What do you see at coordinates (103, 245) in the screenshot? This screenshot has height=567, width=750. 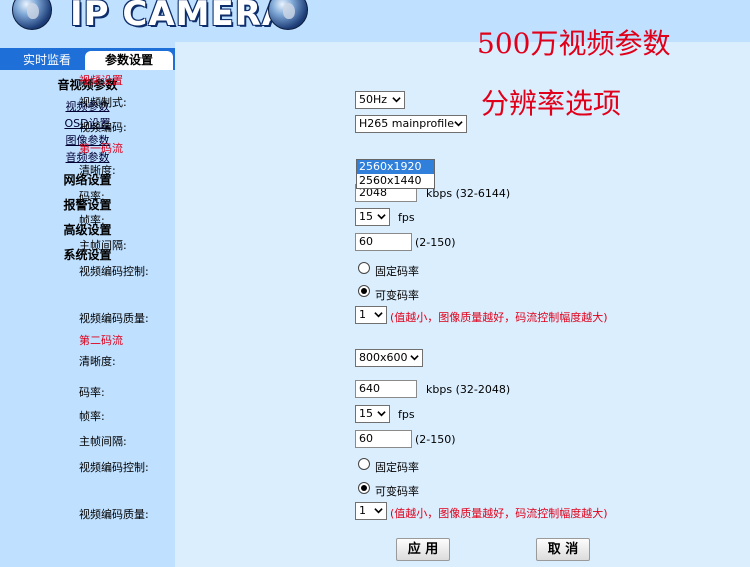 I see `stream1-gop-label: 主帧间隔:` at bounding box center [103, 245].